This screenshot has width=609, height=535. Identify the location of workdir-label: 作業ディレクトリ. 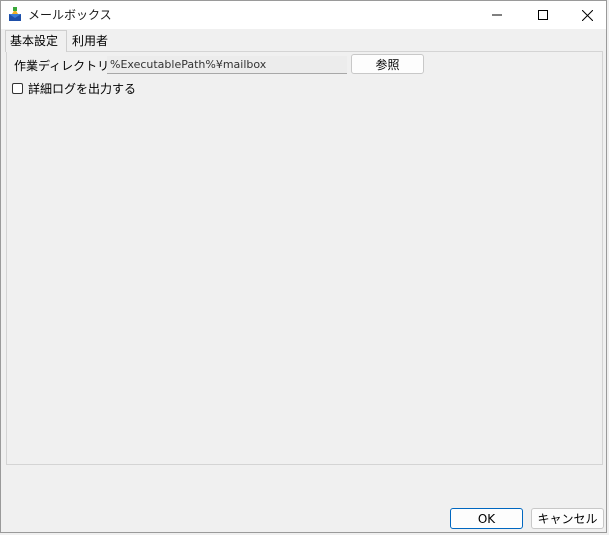
(62, 66).